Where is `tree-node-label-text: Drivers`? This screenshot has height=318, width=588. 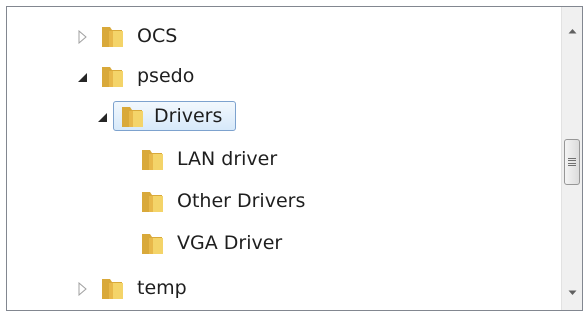
tree-node-label-text: Drivers is located at coordinates (188, 116).